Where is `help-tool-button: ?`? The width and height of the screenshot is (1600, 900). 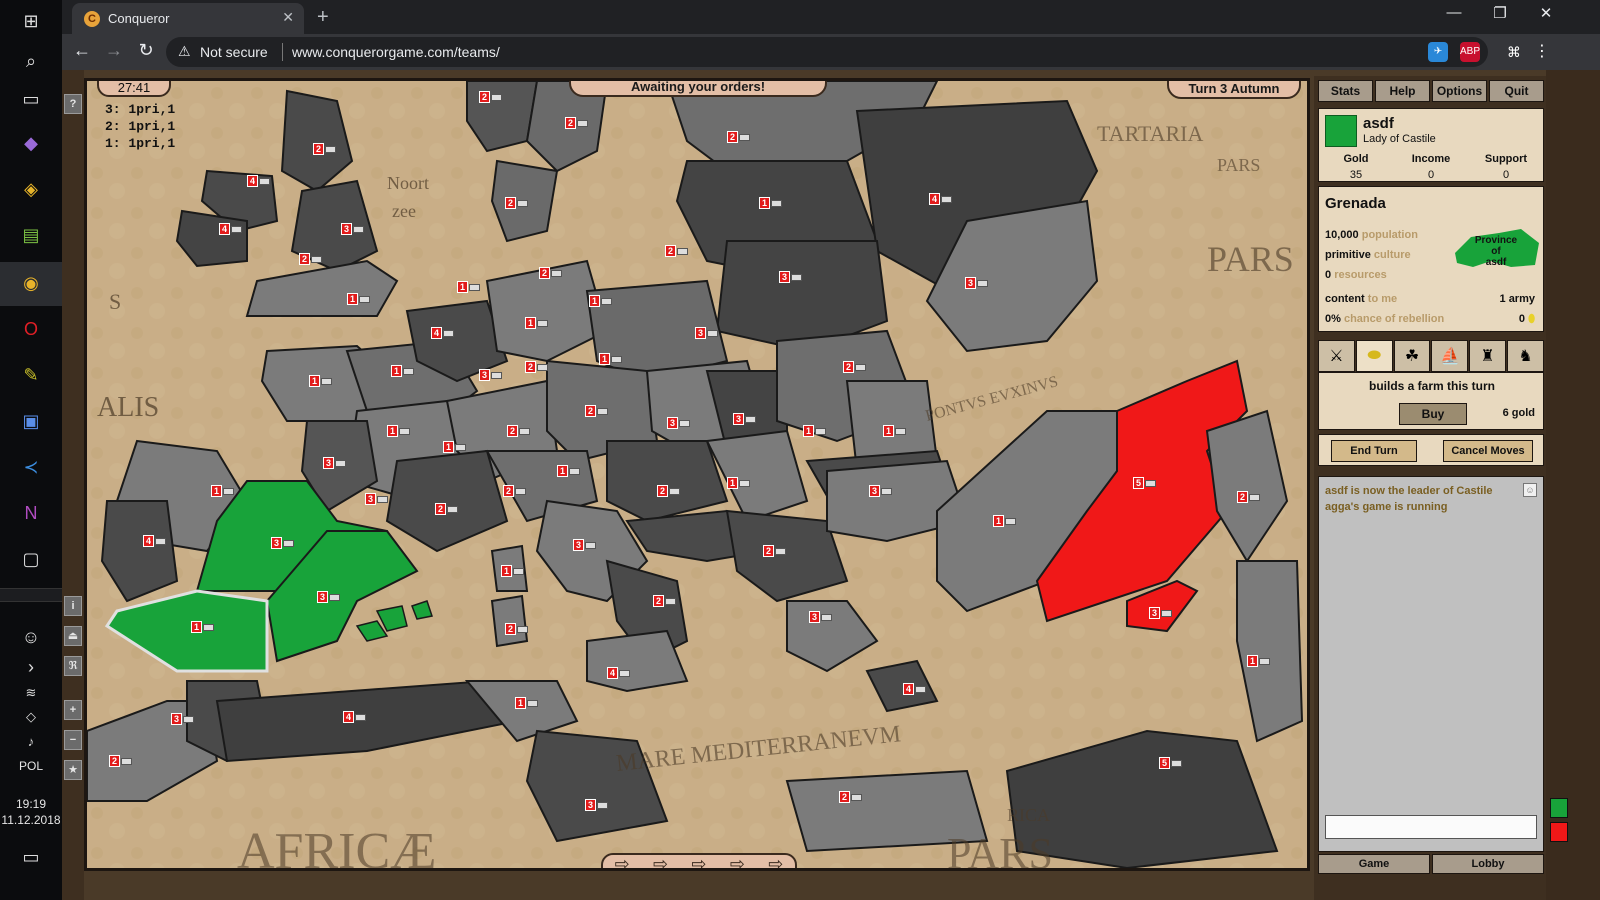 help-tool-button: ? is located at coordinates (73, 104).